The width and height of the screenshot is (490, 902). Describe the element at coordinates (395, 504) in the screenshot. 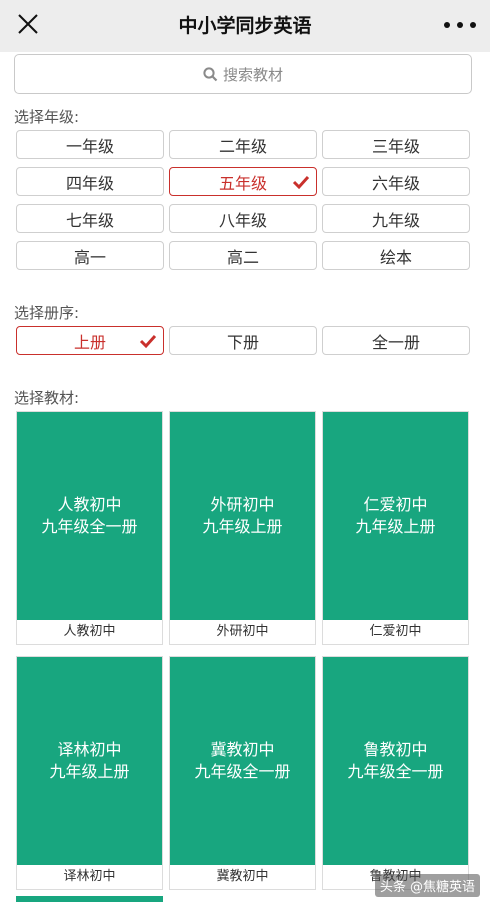

I see `cover-title: 仁爱初中` at that location.